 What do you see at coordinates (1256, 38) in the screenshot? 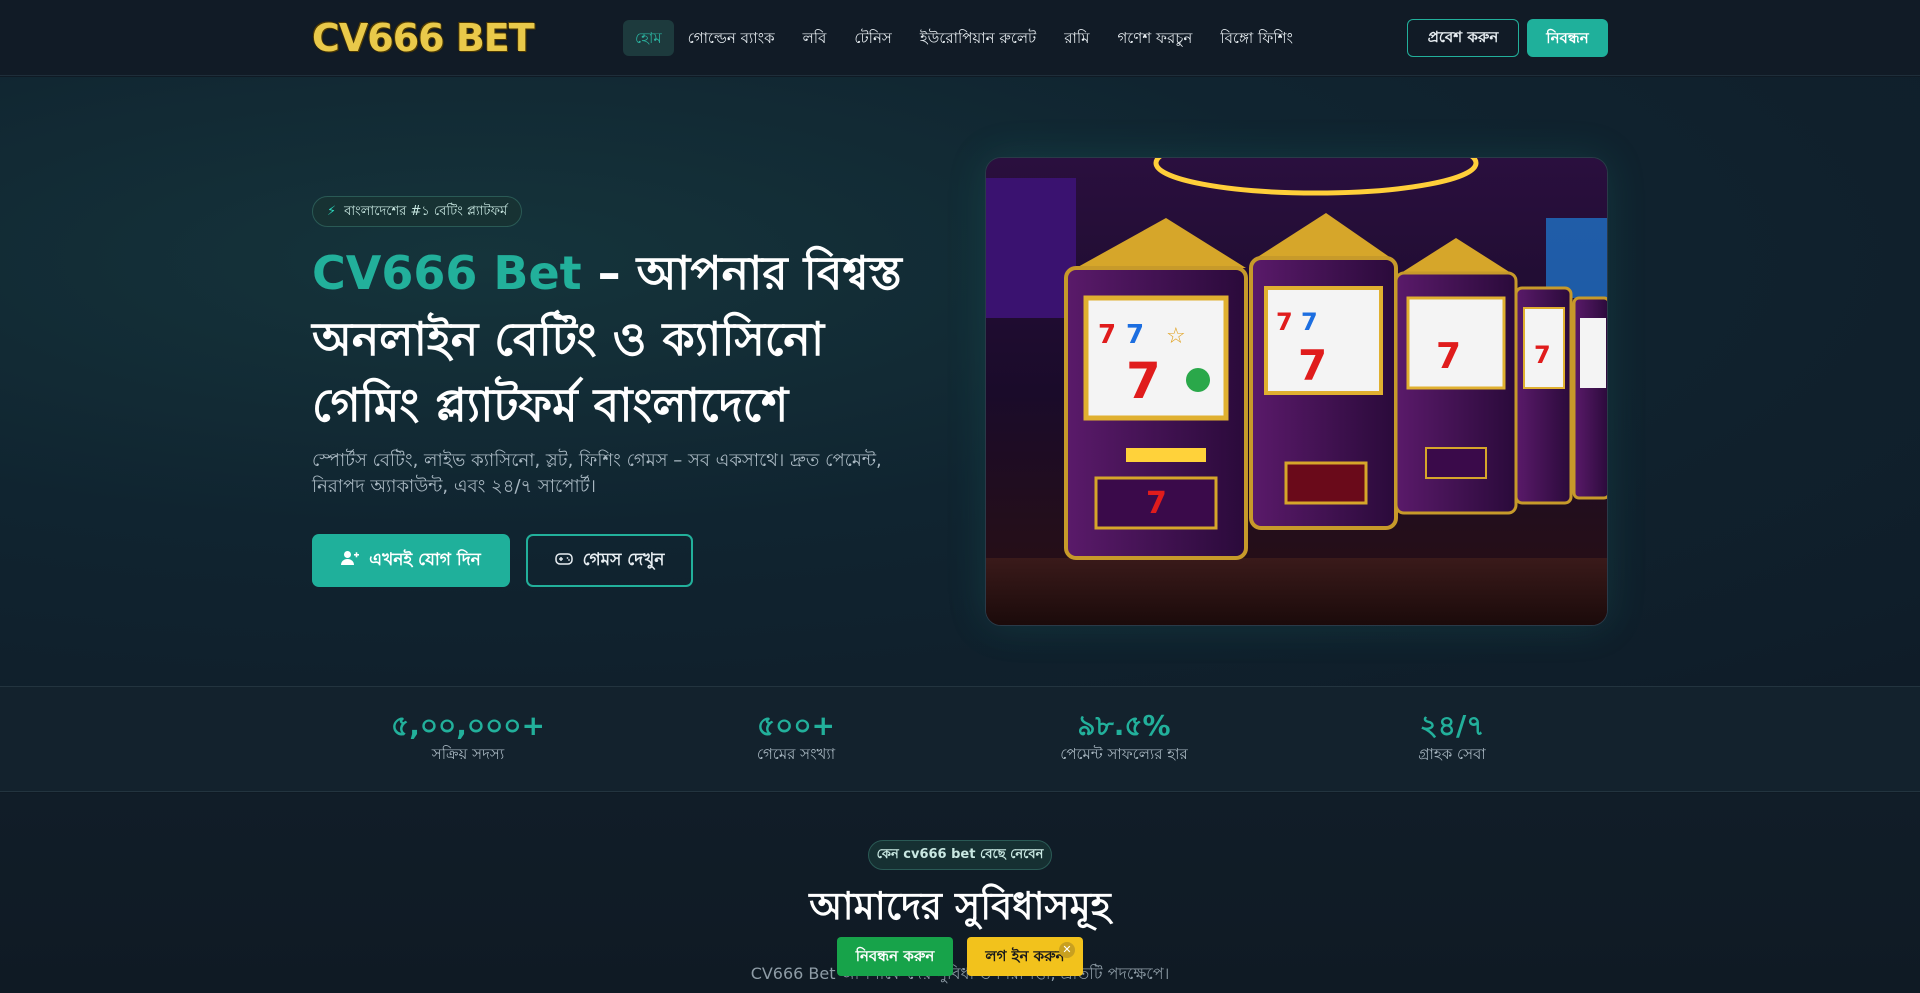
I see `nav-item-bingo-fishing: বিঙ্গো ফিশিং` at bounding box center [1256, 38].